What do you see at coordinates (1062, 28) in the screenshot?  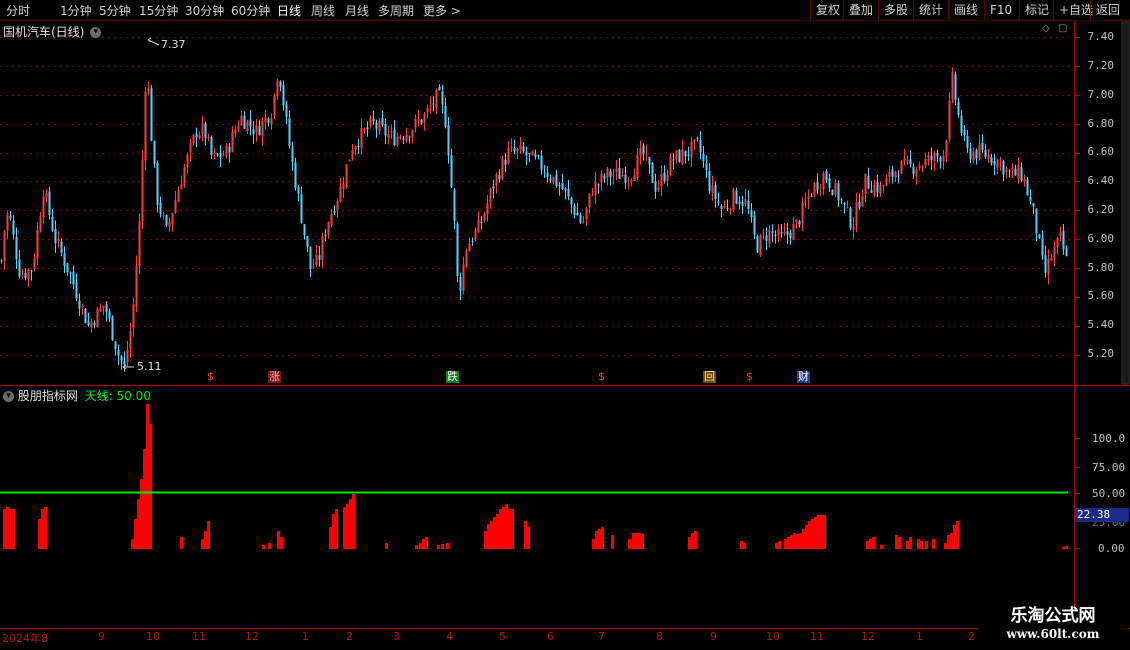 I see `expand-icon: ▢` at bounding box center [1062, 28].